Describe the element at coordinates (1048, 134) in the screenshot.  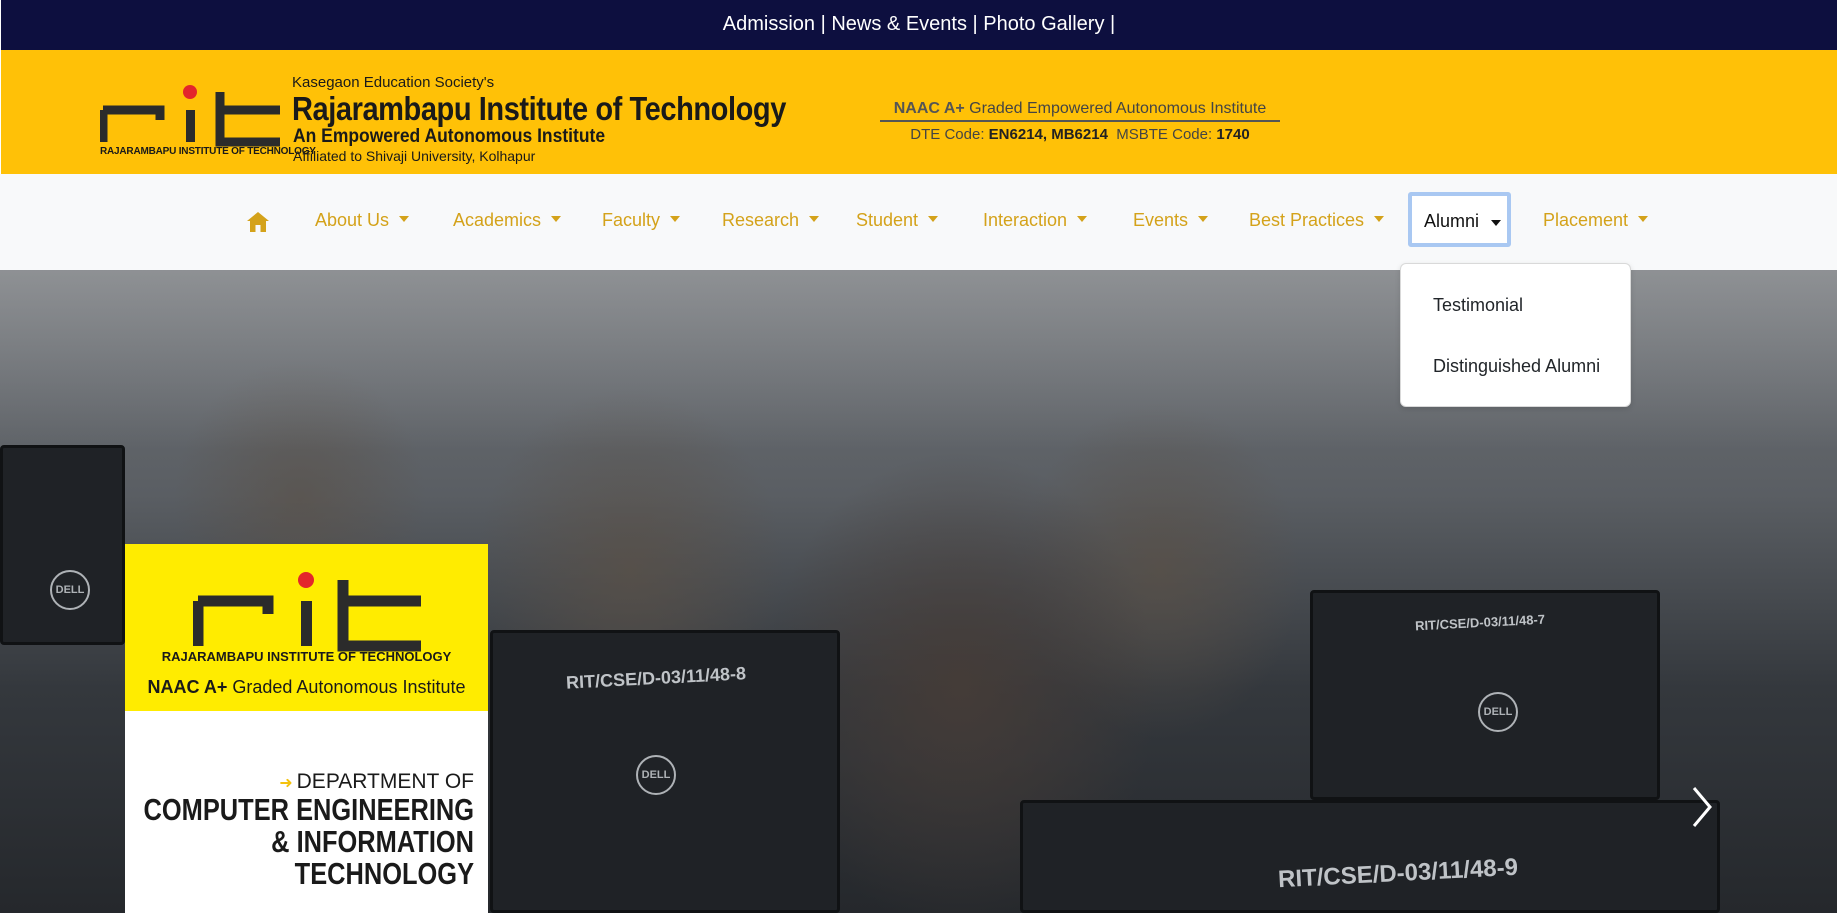
I see `dte-codes: EN6214, MB6214` at that location.